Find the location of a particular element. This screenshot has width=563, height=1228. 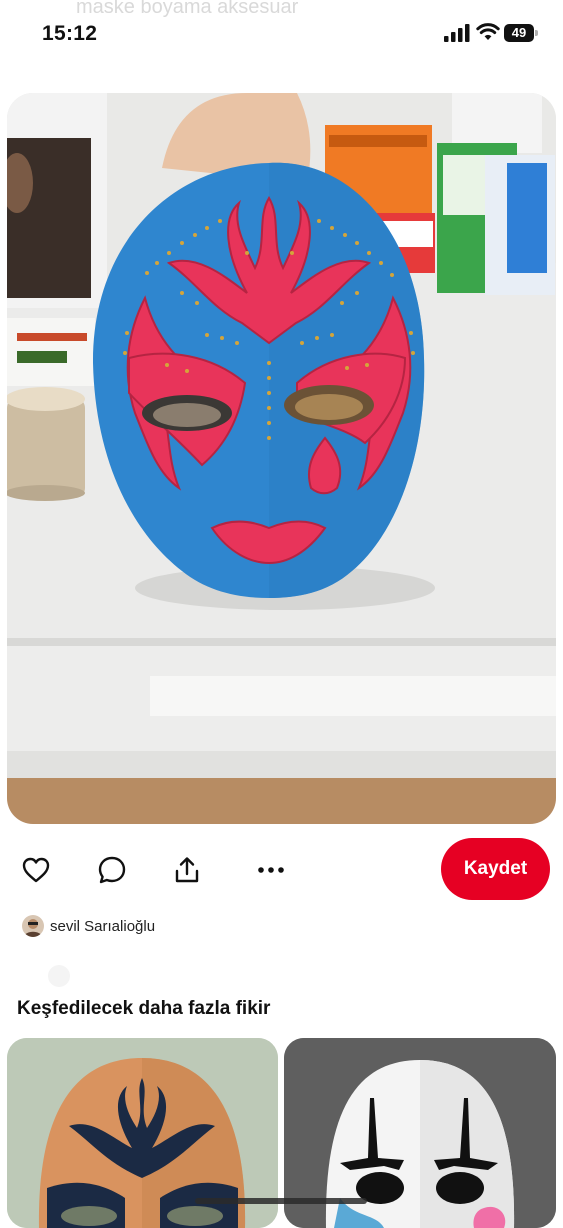

comment-icon is located at coordinates (112, 870).